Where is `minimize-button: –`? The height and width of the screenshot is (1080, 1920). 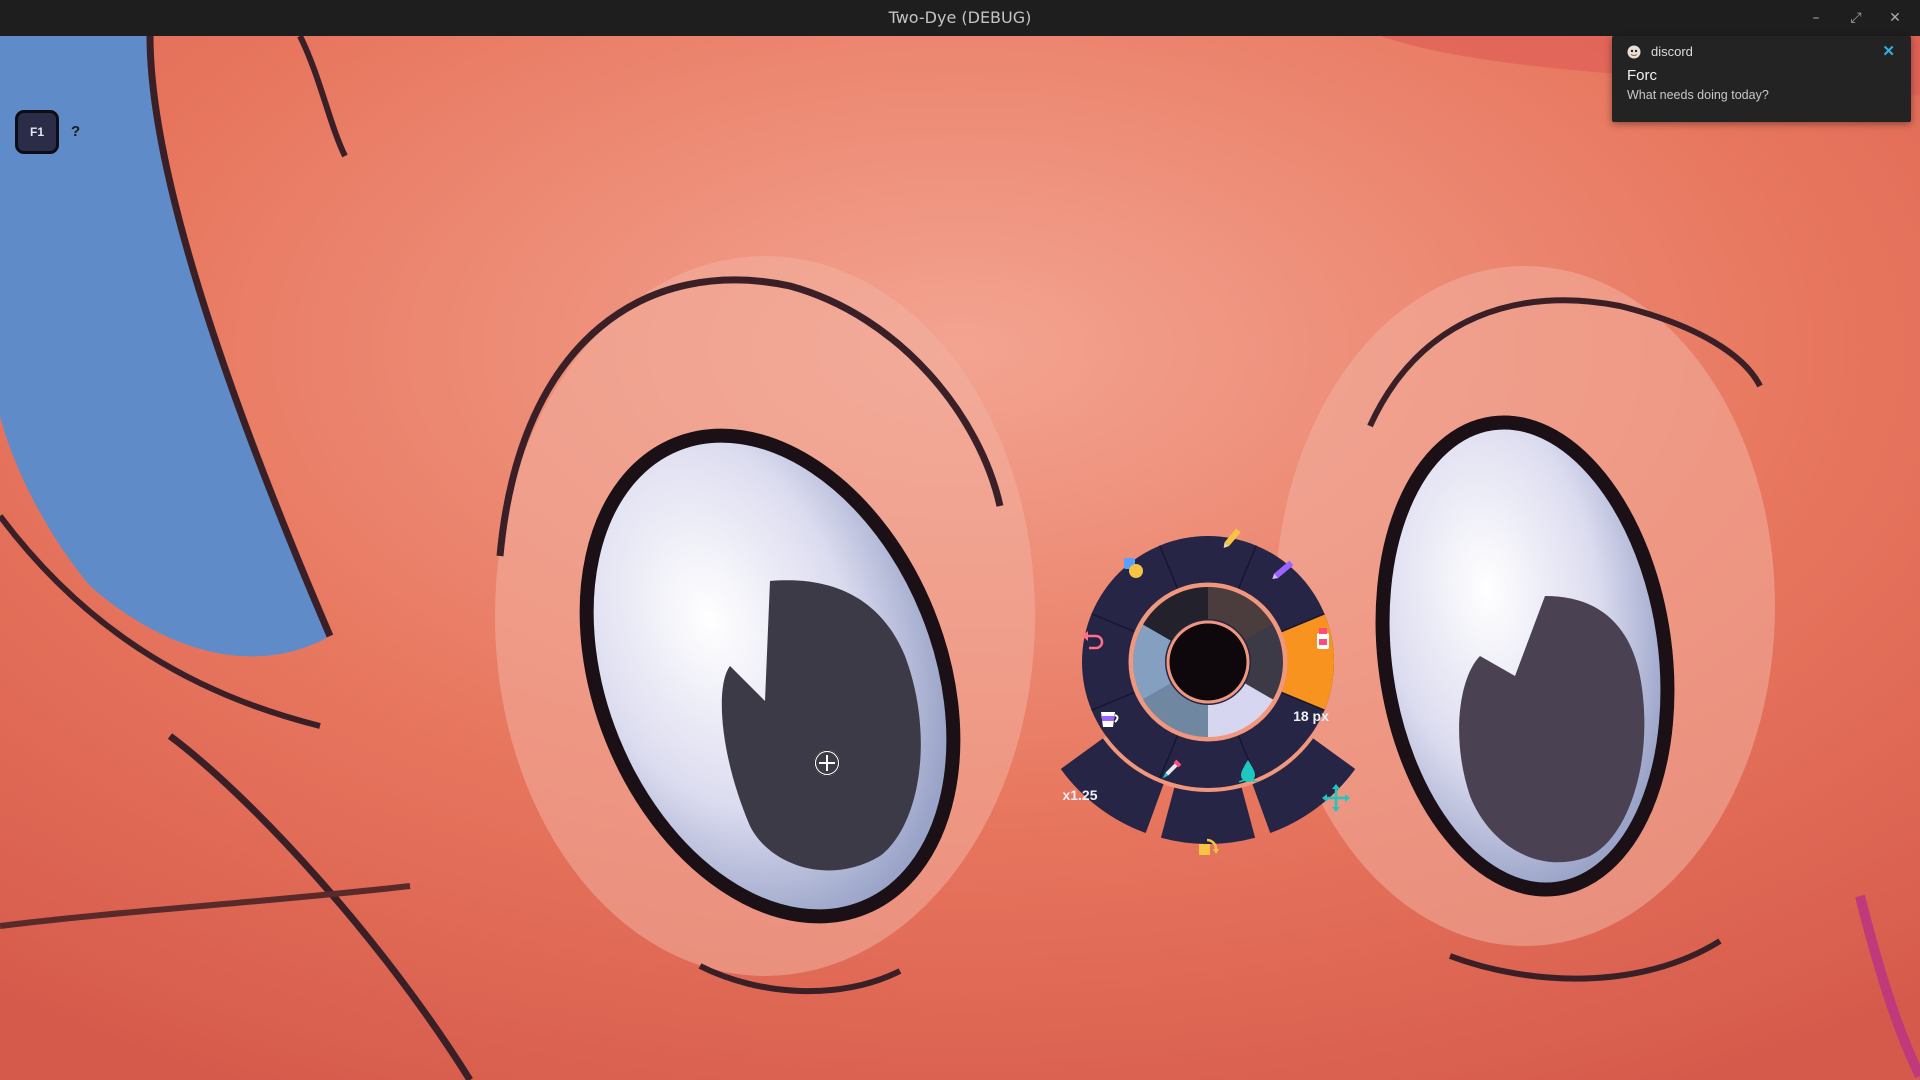 minimize-button: – is located at coordinates (1816, 18).